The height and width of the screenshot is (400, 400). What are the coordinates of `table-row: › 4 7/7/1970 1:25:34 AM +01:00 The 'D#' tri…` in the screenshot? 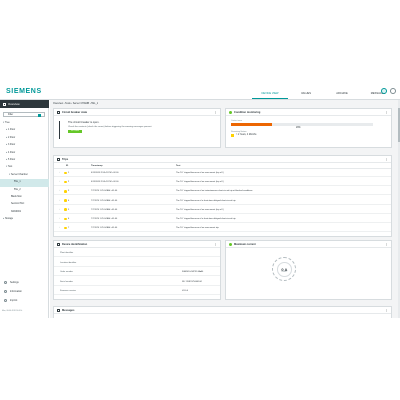 It's located at (222, 201).